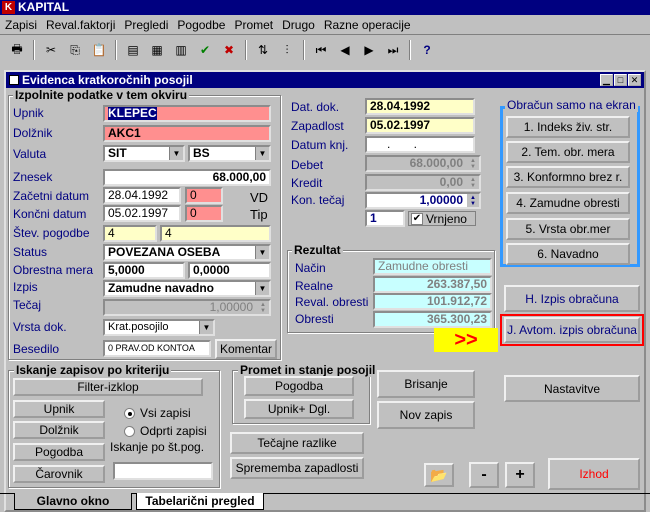 Image resolution: width=650 pixels, height=512 pixels. I want to click on izpis-obracuna-button: H. Izpis obračuna, so click(572, 298).